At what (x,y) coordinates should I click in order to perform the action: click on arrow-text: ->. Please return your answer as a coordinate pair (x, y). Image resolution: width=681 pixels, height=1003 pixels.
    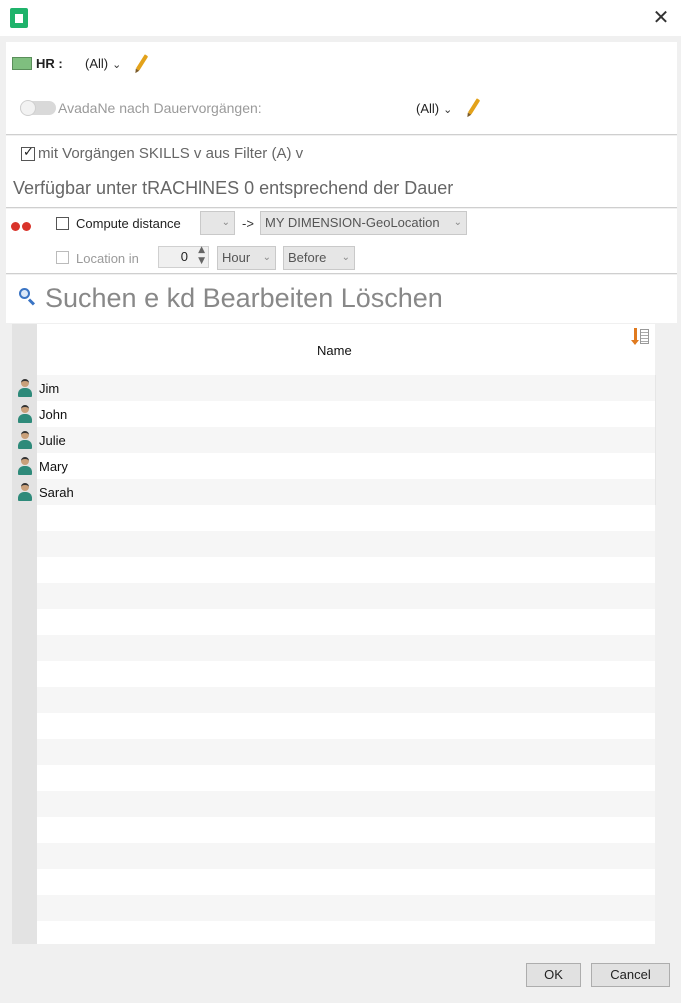
    Looking at the image, I should click on (248, 223).